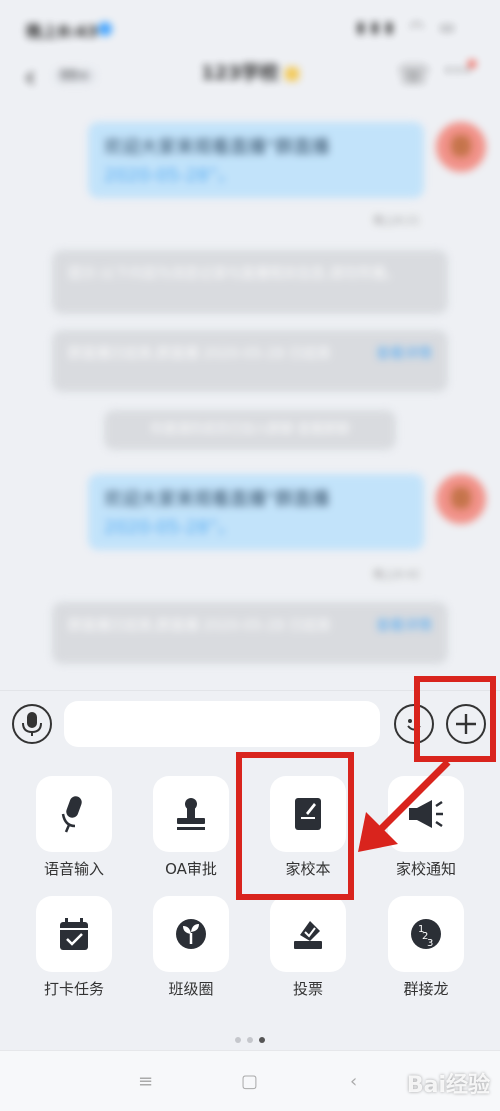  Describe the element at coordinates (262, 1040) in the screenshot. I see `page-dot-active` at that location.